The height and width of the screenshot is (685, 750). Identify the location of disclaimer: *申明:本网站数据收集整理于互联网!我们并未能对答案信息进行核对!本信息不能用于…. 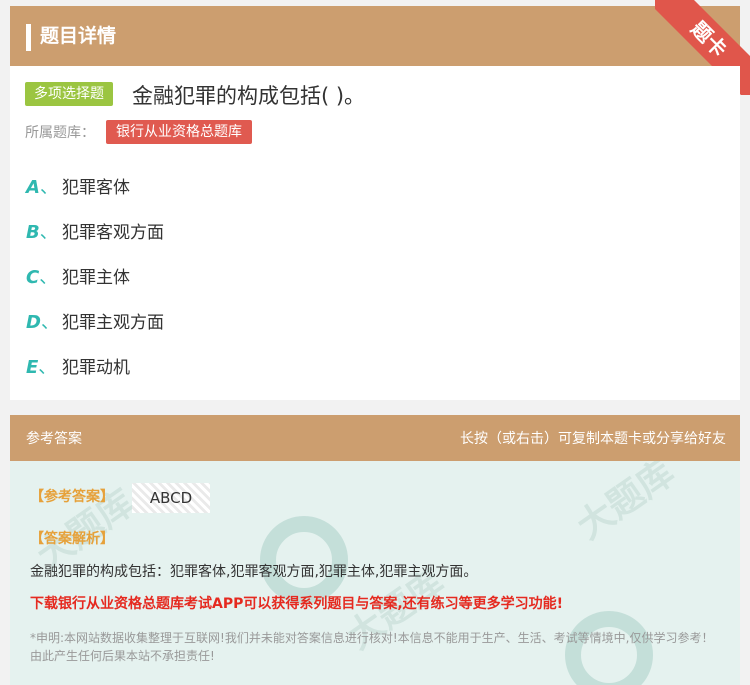
(372, 647).